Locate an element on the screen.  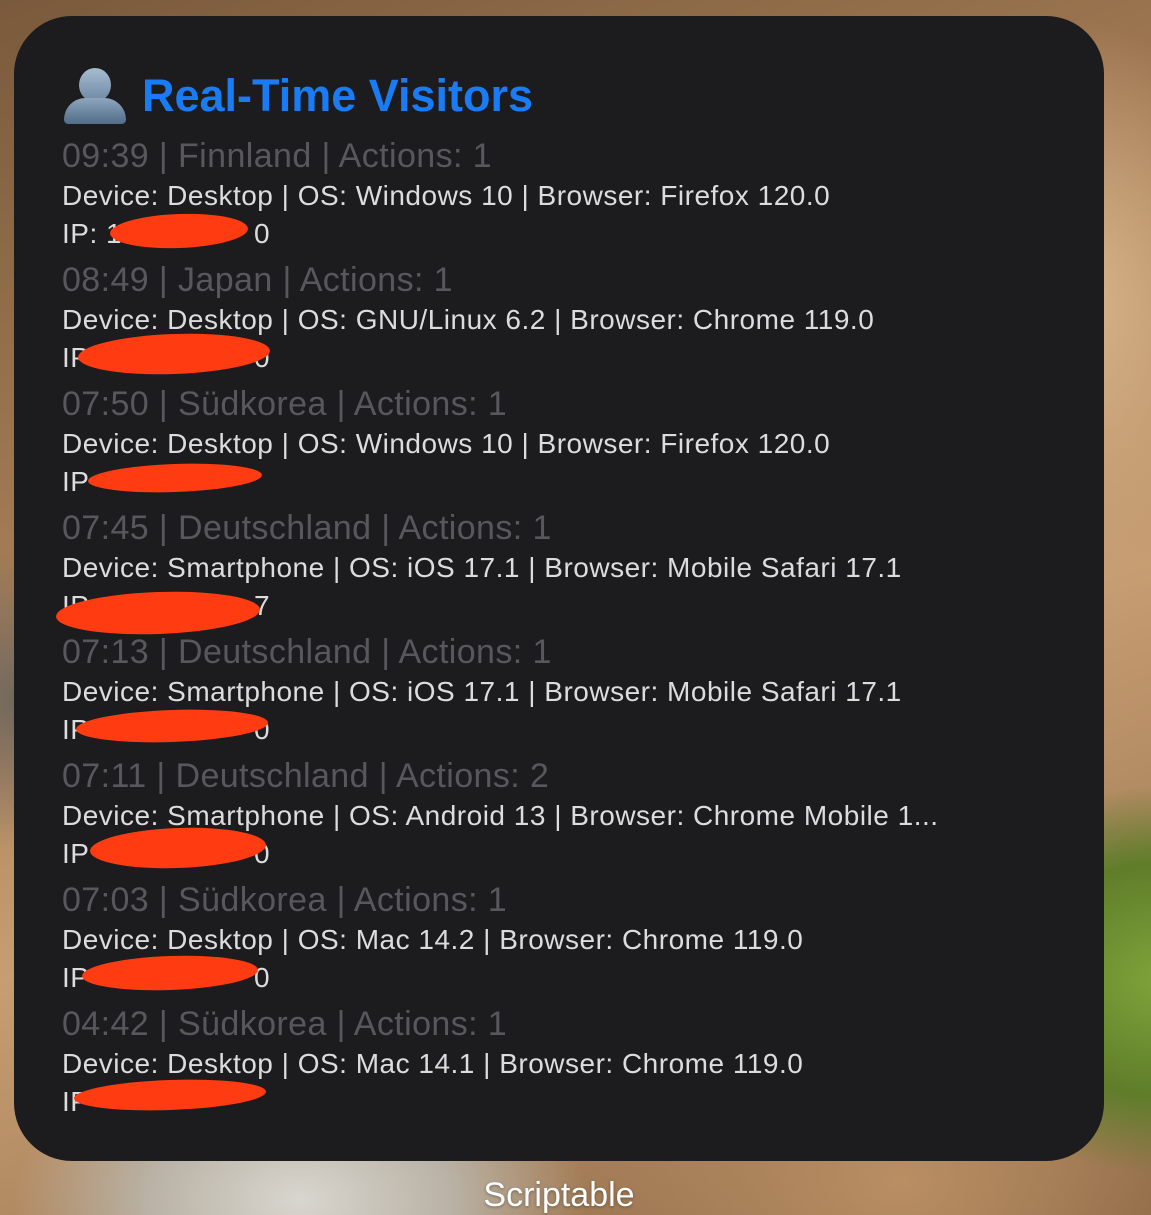
visitor-ip: IP: 10 is located at coordinates (559, 231).